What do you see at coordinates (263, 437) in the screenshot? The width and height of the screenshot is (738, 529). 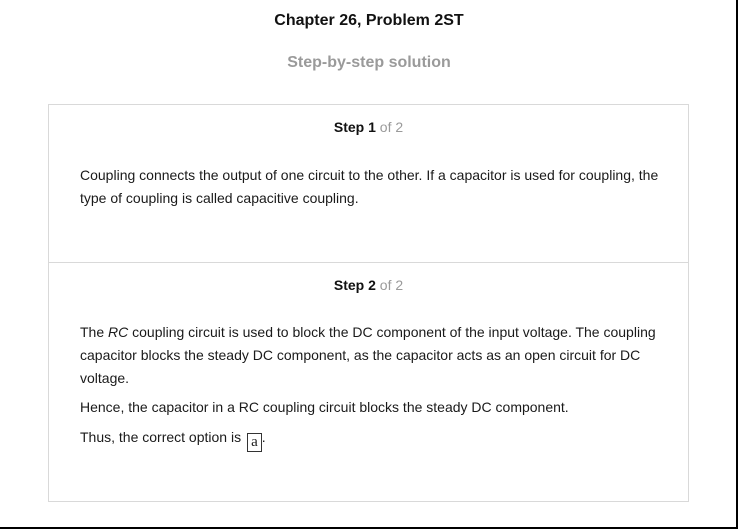 I see `answer-suffix: .` at bounding box center [263, 437].